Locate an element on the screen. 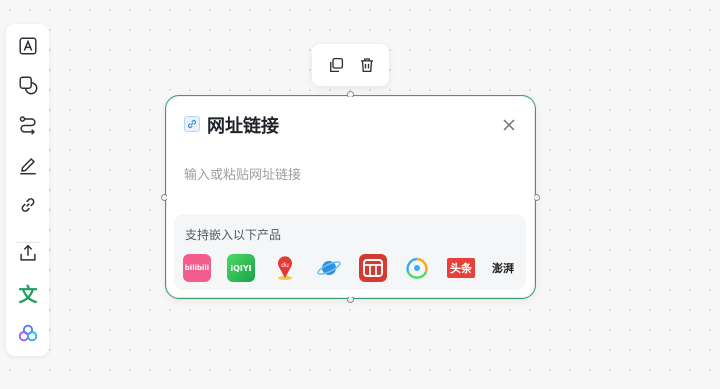 This screenshot has width=720, height=389. close-button is located at coordinates (509, 125).